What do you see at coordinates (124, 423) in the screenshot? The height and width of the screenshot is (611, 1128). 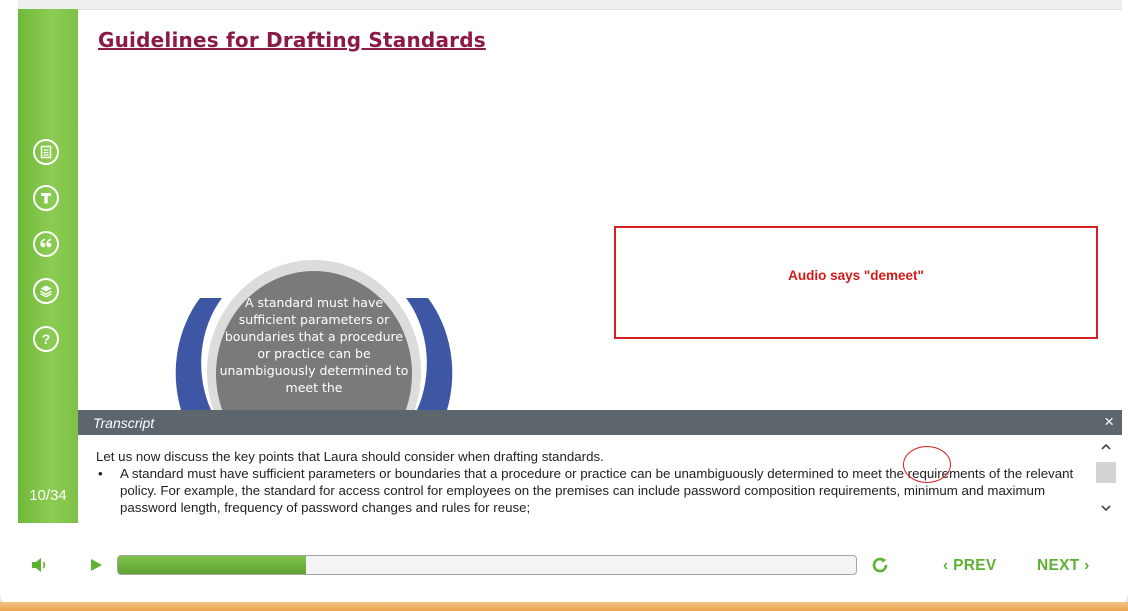 I see `transcript-title: Transcript` at bounding box center [124, 423].